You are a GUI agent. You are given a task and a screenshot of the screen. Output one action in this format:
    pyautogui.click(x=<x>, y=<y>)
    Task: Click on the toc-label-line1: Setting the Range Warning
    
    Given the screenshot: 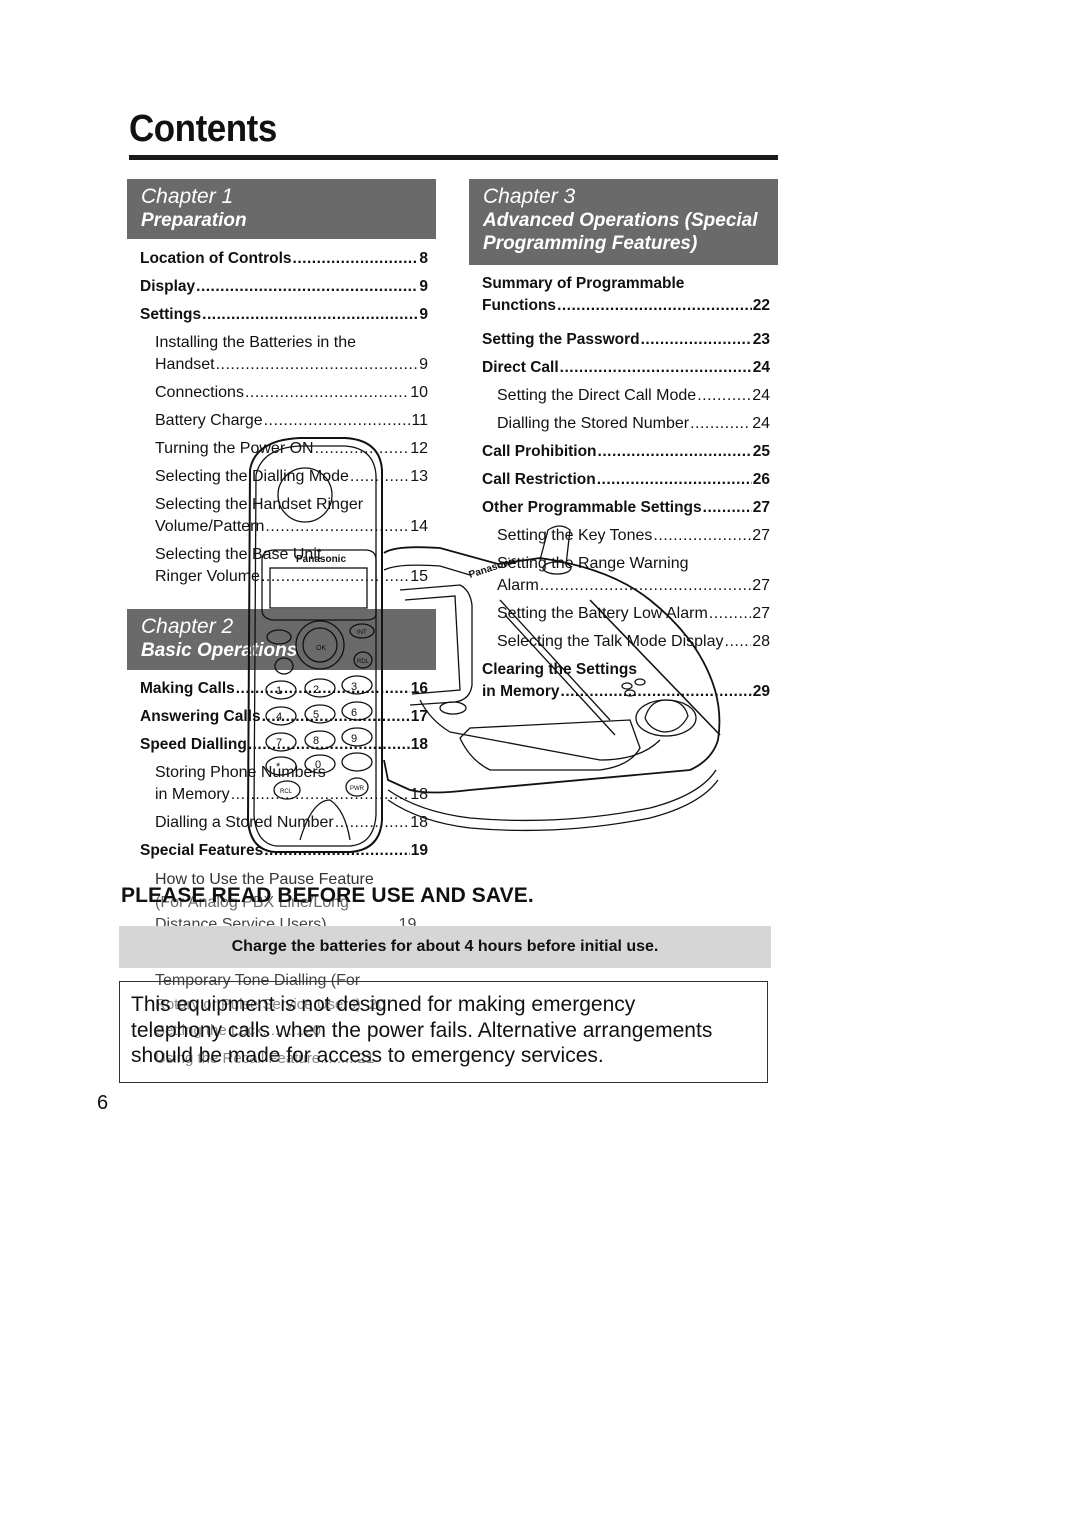 What is the action you would take?
    pyautogui.click(x=593, y=563)
    